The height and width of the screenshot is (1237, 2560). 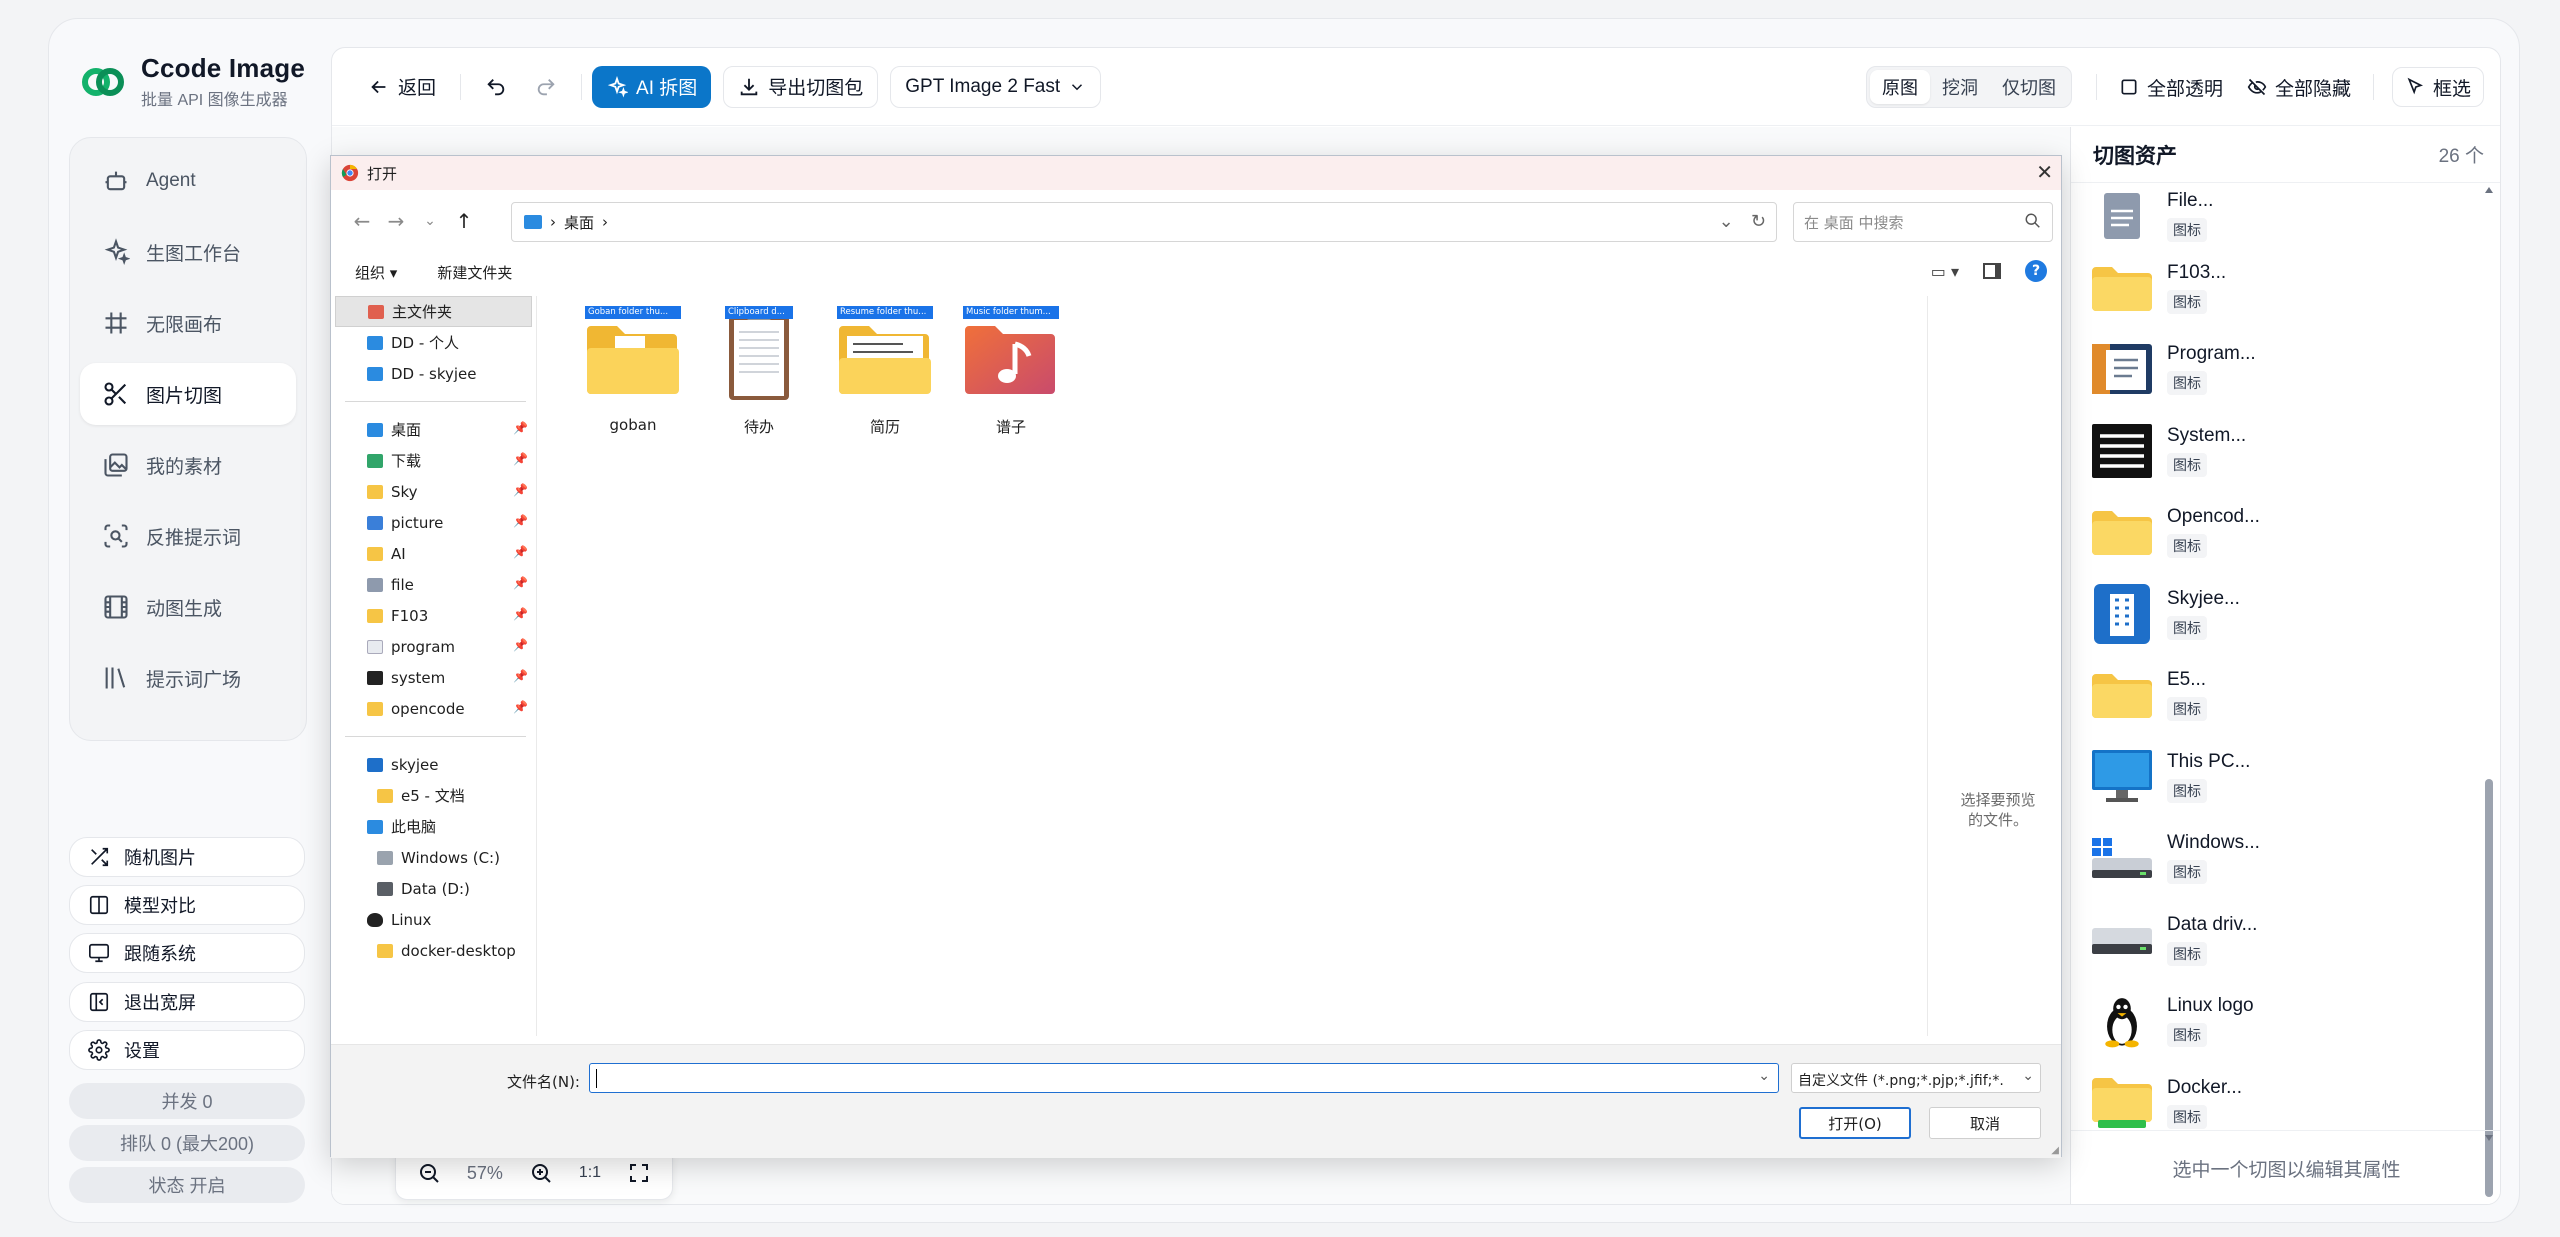 What do you see at coordinates (996, 86) in the screenshot?
I see `model-select: GPT Image 2 Fast` at bounding box center [996, 86].